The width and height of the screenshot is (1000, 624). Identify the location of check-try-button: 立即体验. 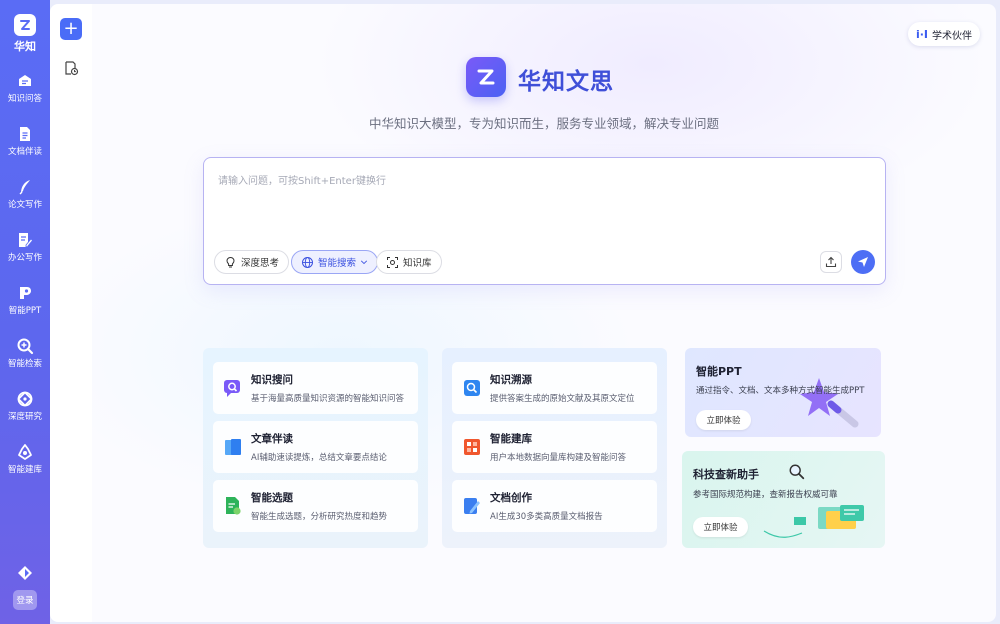
(720, 527).